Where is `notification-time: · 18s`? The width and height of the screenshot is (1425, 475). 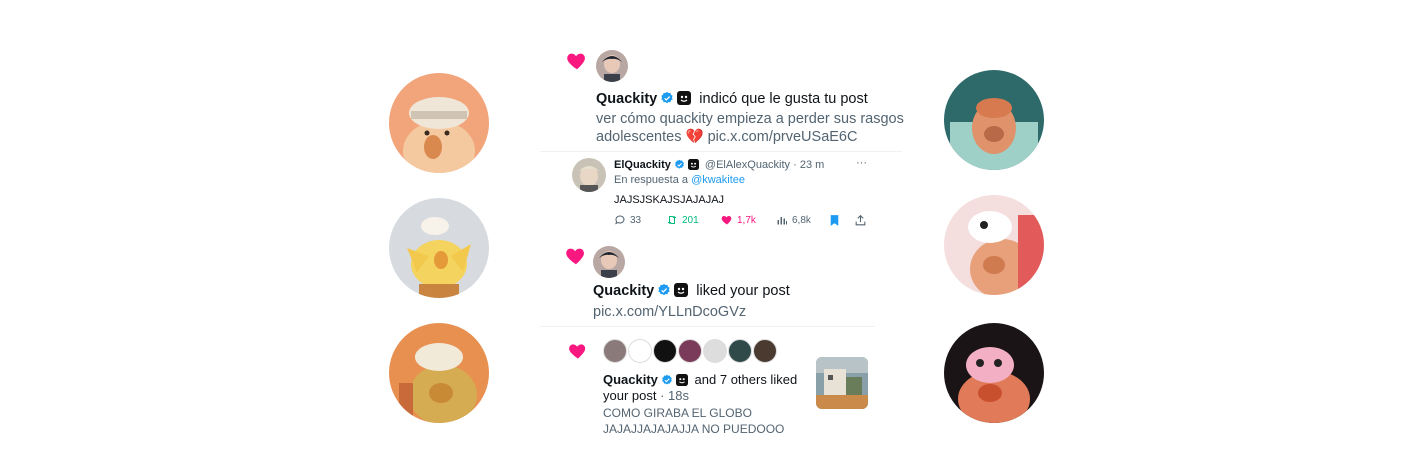 notification-time: · 18s is located at coordinates (675, 395).